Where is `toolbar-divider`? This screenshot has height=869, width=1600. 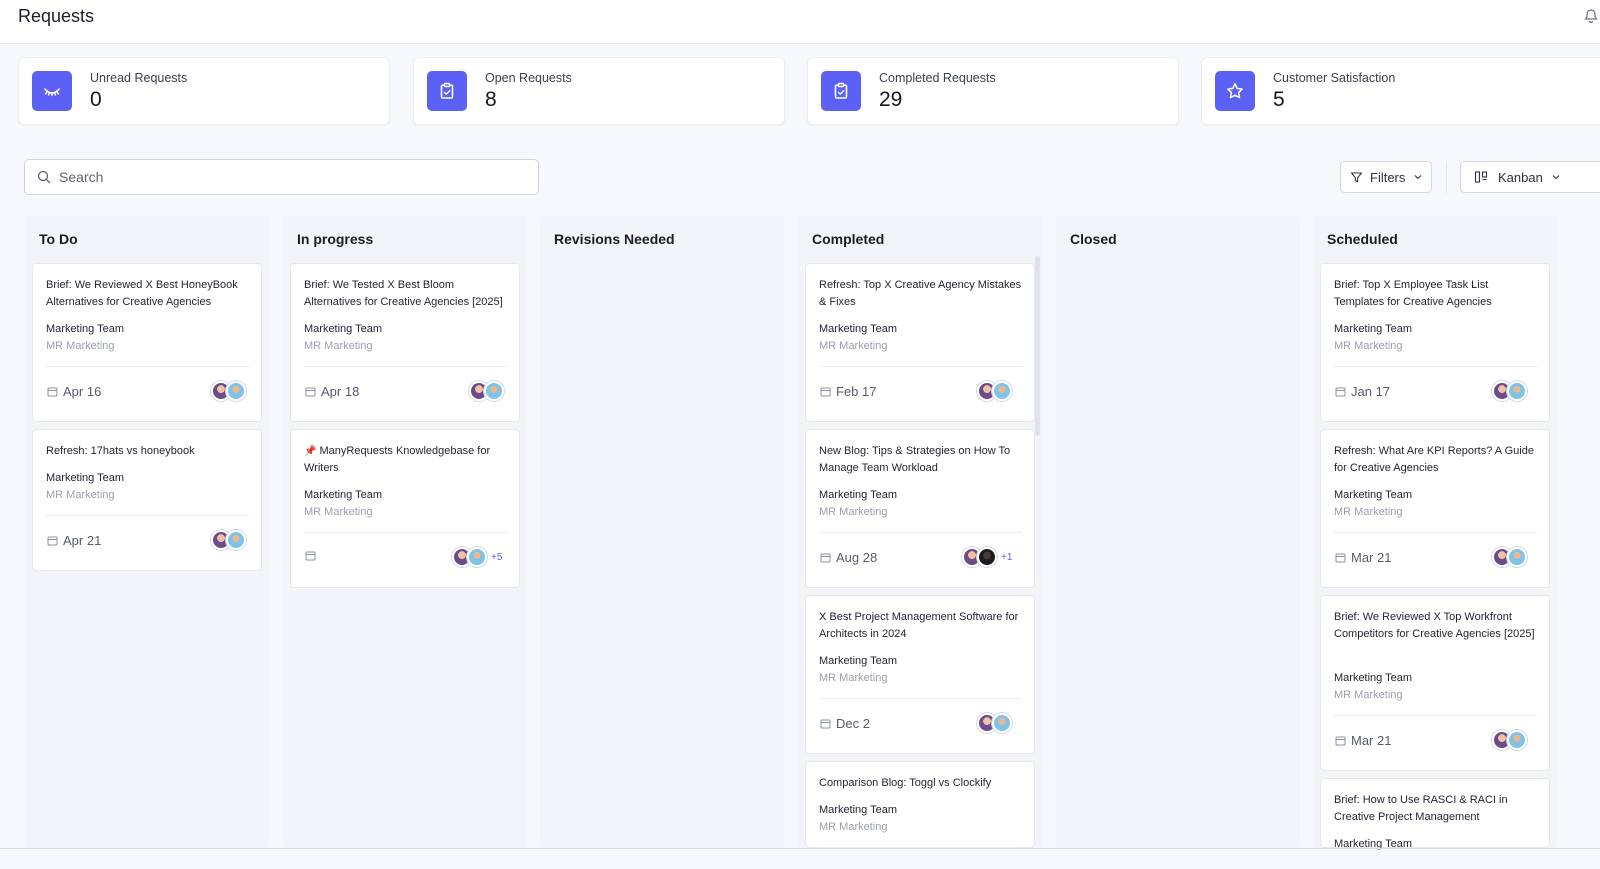 toolbar-divider is located at coordinates (1446, 177).